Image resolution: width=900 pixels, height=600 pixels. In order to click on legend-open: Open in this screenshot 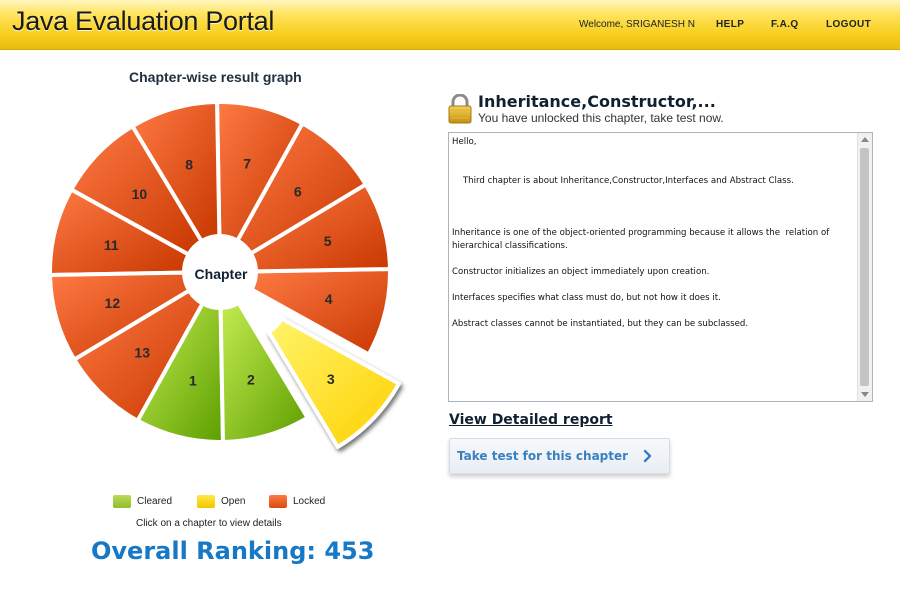, I will do `click(221, 501)`.